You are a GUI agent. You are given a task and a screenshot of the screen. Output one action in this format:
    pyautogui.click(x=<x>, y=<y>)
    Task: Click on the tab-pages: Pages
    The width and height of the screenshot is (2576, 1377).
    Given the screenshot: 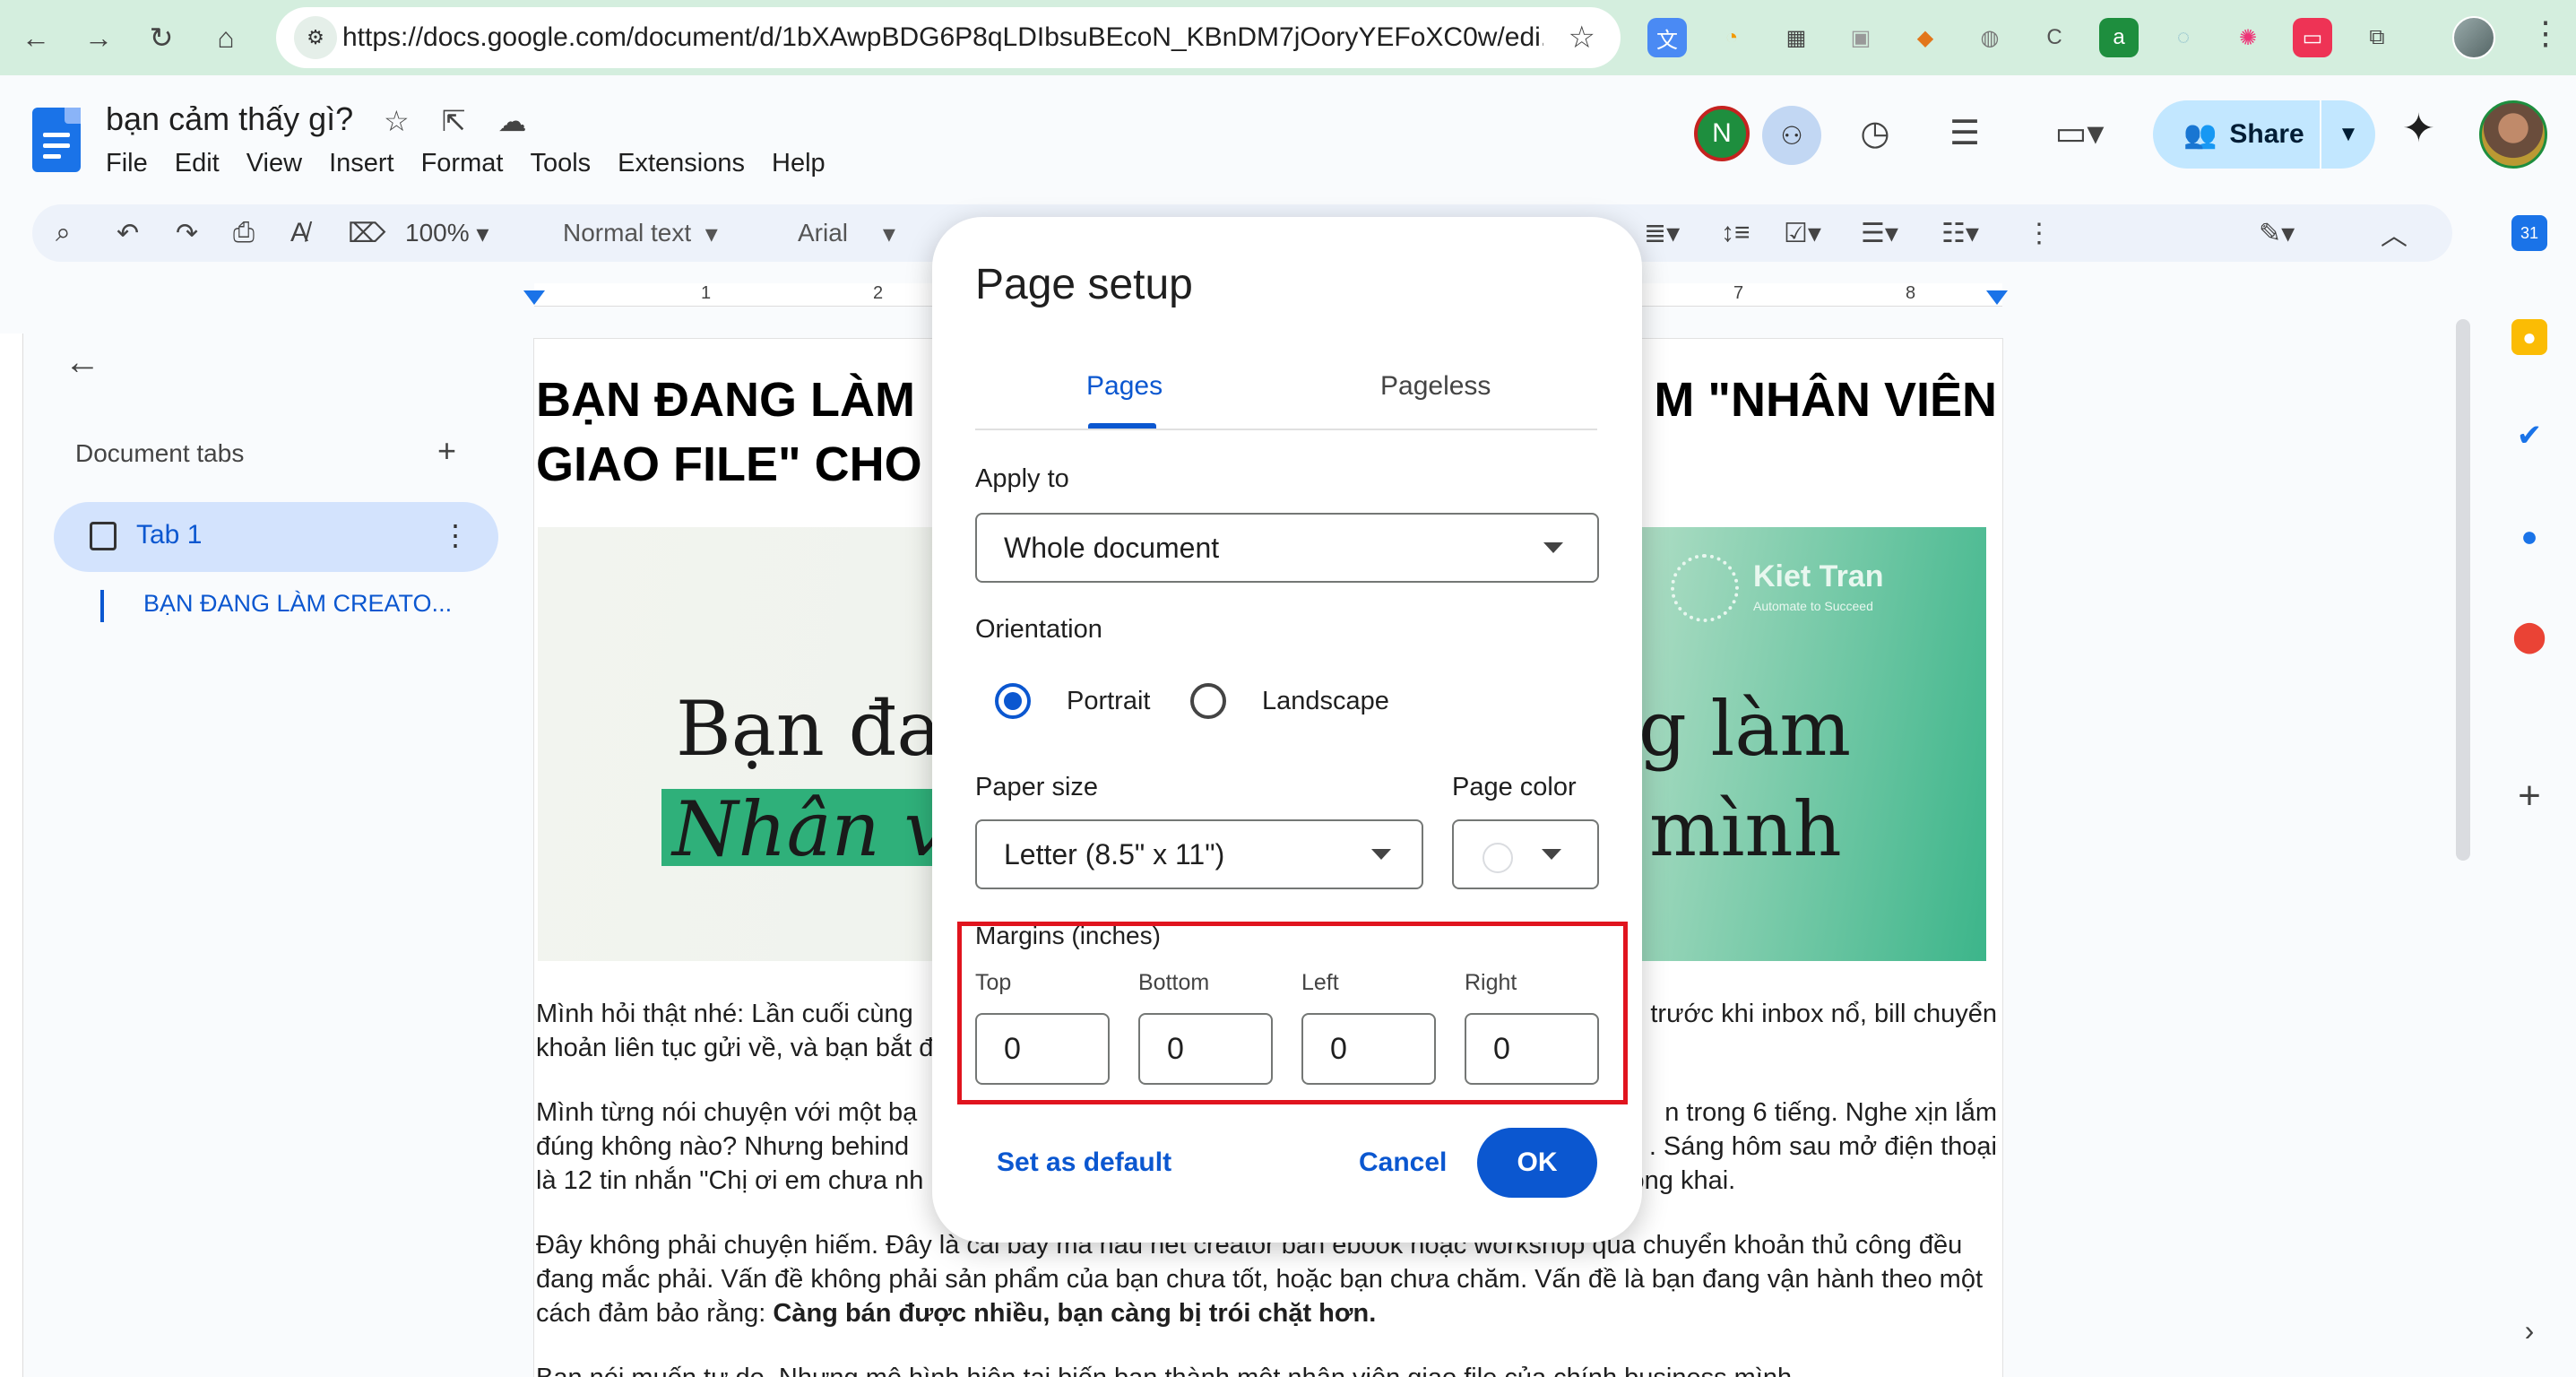 What is the action you would take?
    pyautogui.click(x=1124, y=386)
    